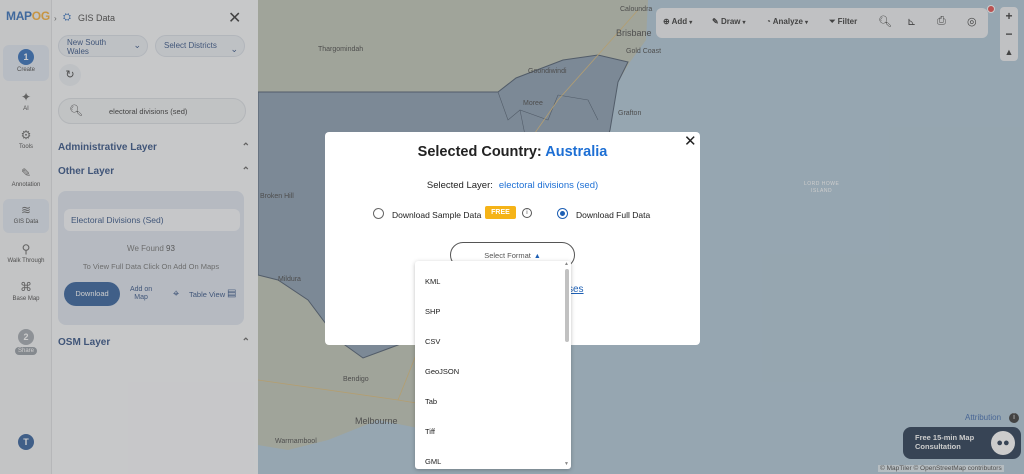 The height and width of the screenshot is (474, 1024). What do you see at coordinates (566, 464) in the screenshot?
I see `scroll-down-icon: ▼` at bounding box center [566, 464].